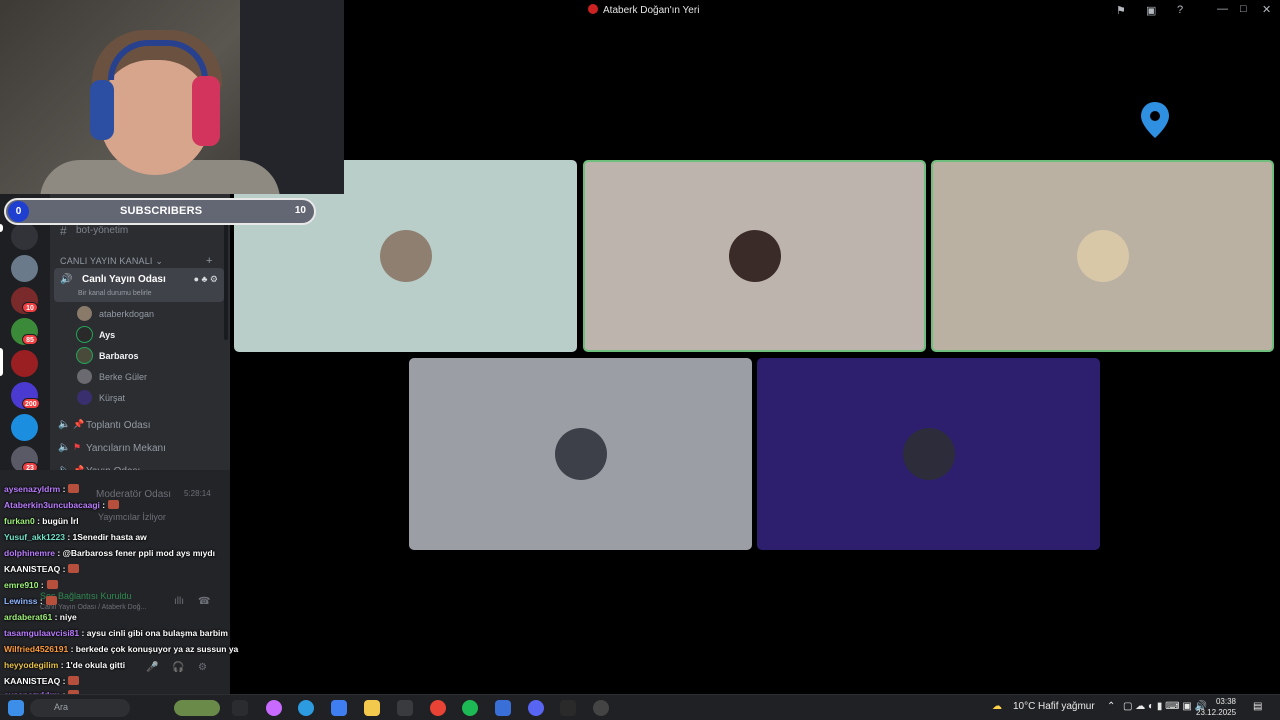  I want to click on subscriber-goal: 10, so click(300, 210).